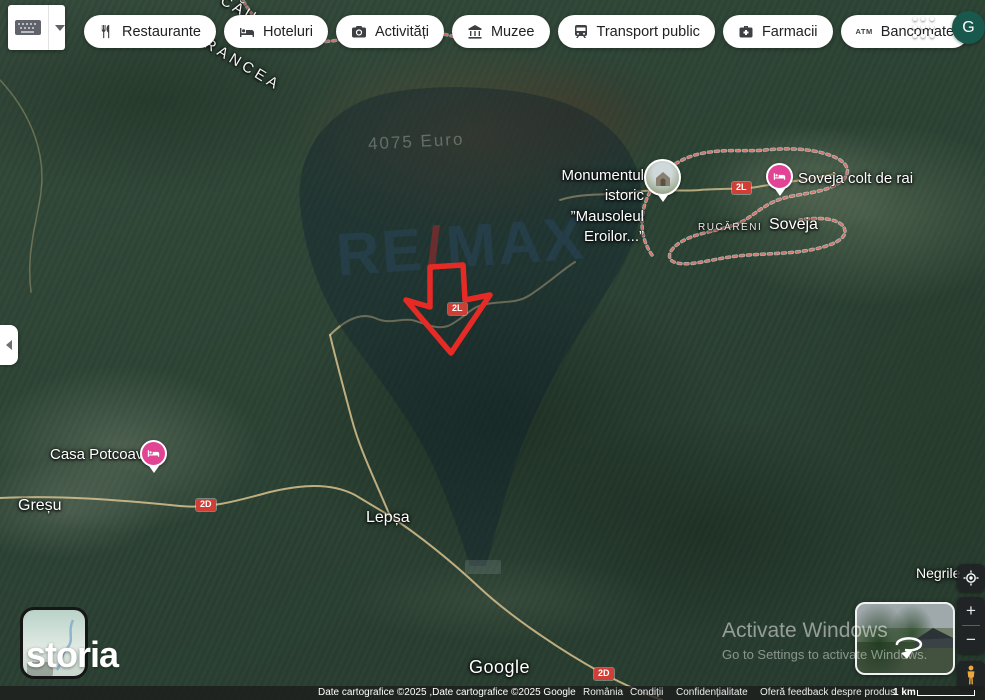 Image resolution: width=985 pixels, height=700 pixels. Describe the element at coordinates (388, 518) in the screenshot. I see `town-label-lepsa: Lepșa` at that location.